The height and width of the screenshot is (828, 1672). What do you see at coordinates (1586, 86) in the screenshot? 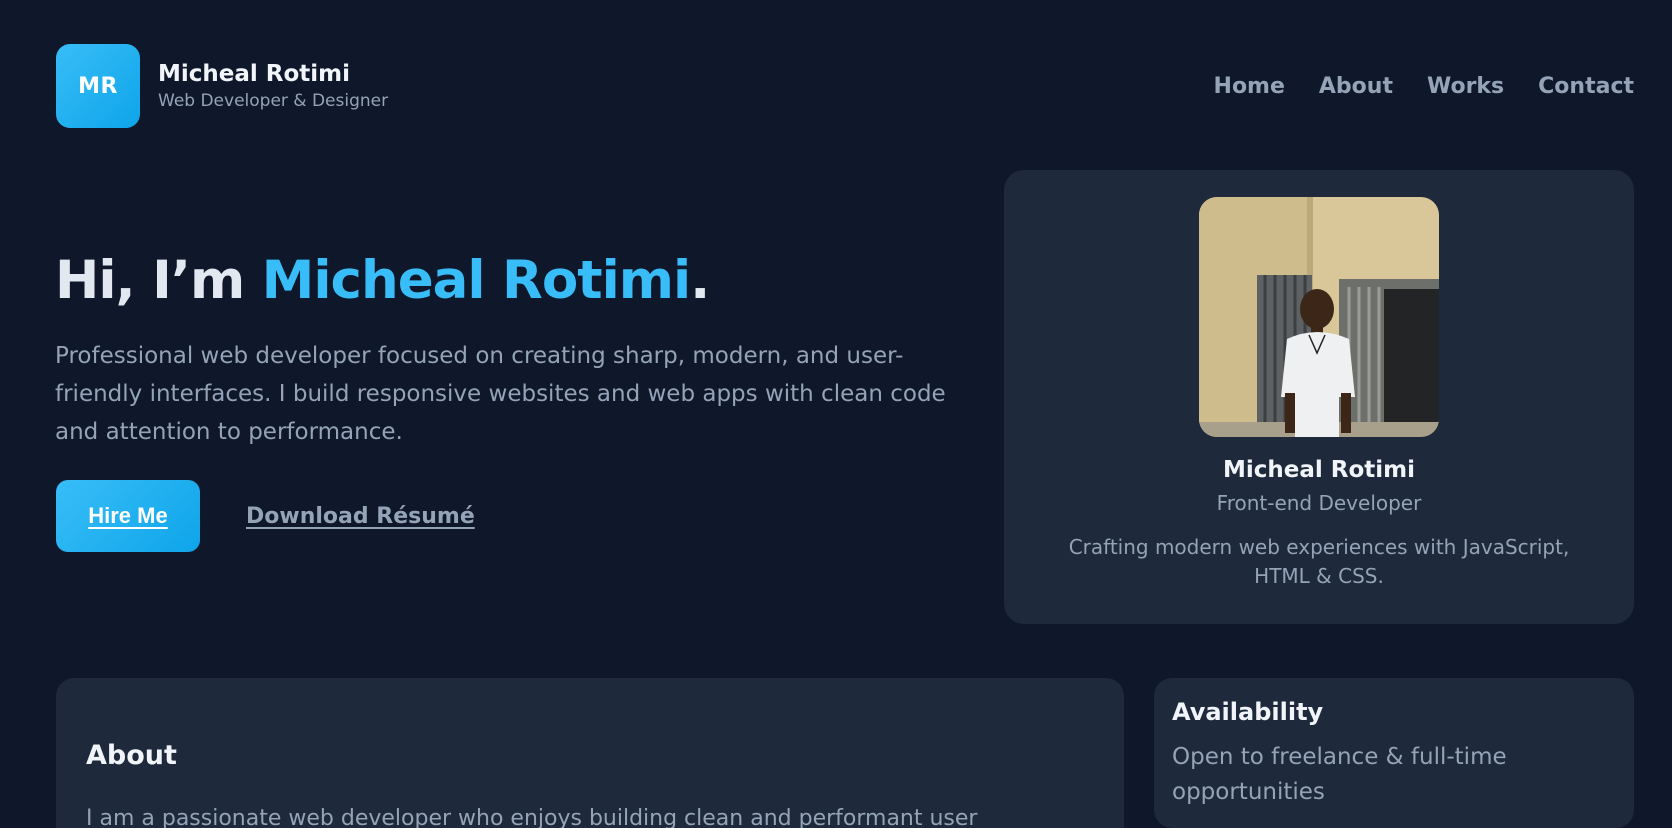
I see `nav-link-contact: Contact` at bounding box center [1586, 86].